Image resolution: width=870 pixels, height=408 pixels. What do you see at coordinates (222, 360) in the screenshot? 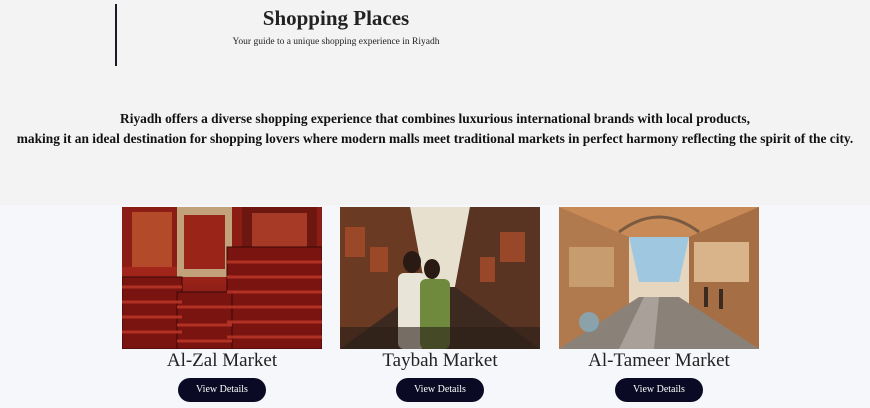
I see `market-name: Al-Zal Market` at bounding box center [222, 360].